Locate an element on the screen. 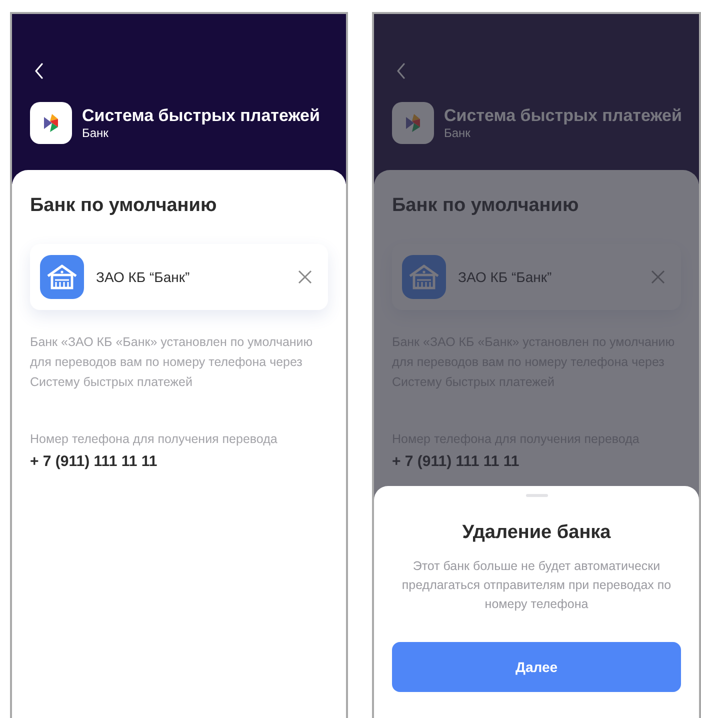  next-button: Далее is located at coordinates (536, 667).